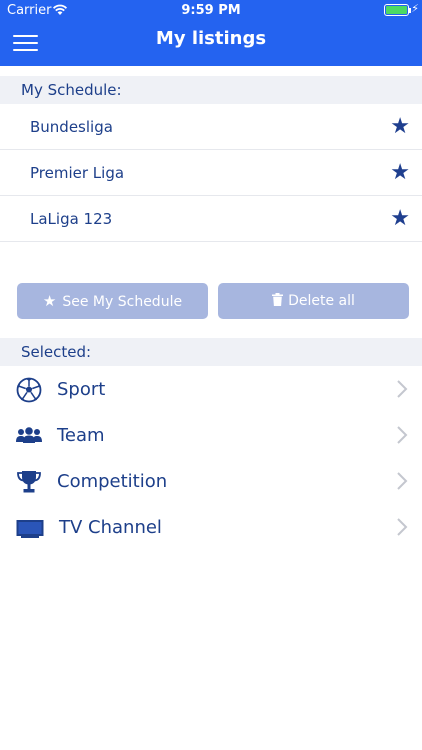 This screenshot has height=750, width=422. I want to click on team-icon, so click(29, 435).